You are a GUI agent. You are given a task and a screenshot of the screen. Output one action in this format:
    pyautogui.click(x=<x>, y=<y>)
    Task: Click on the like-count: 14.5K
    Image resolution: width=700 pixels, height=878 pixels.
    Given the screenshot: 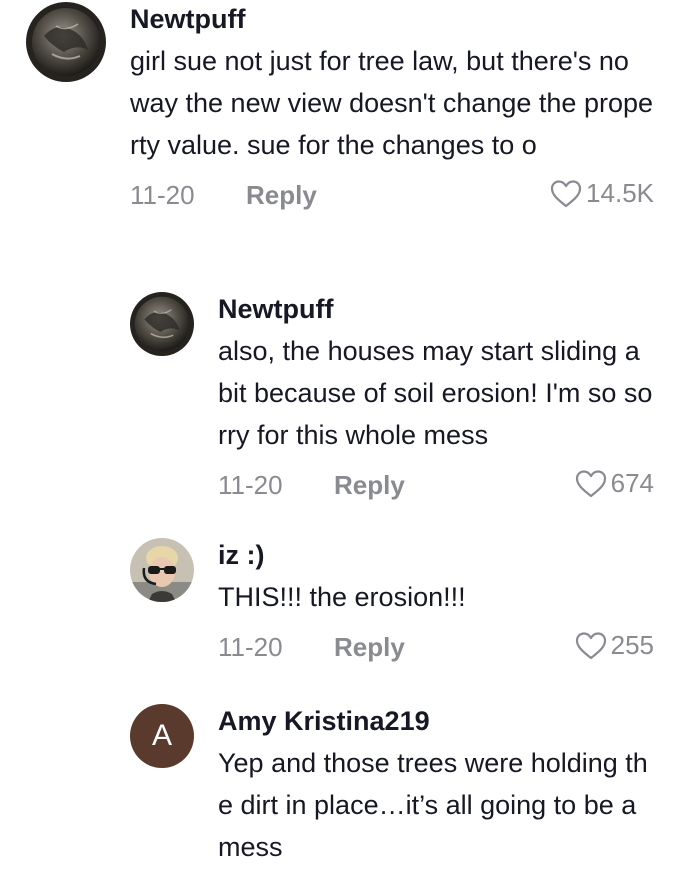 What is the action you would take?
    pyautogui.click(x=620, y=193)
    